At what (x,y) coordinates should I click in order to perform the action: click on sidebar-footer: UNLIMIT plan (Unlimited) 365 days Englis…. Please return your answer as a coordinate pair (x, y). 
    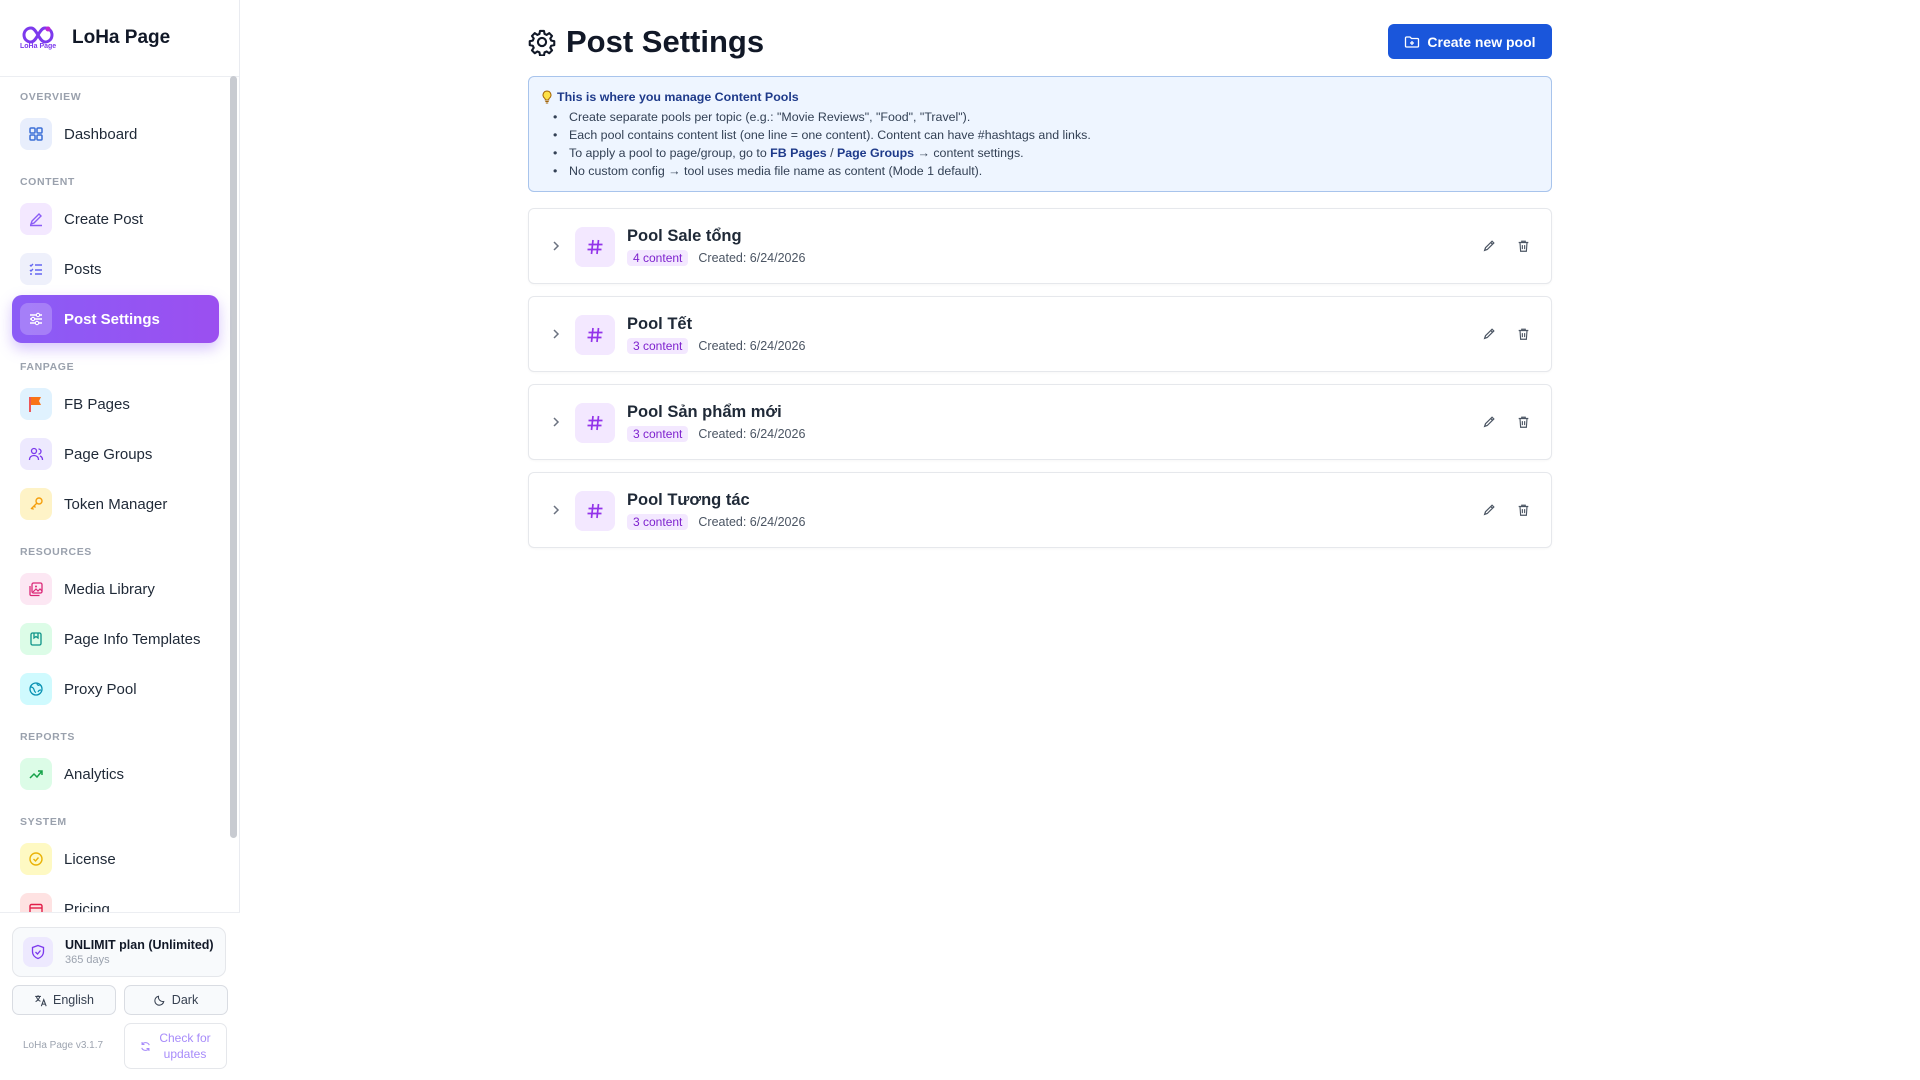
    Looking at the image, I should click on (120, 996).